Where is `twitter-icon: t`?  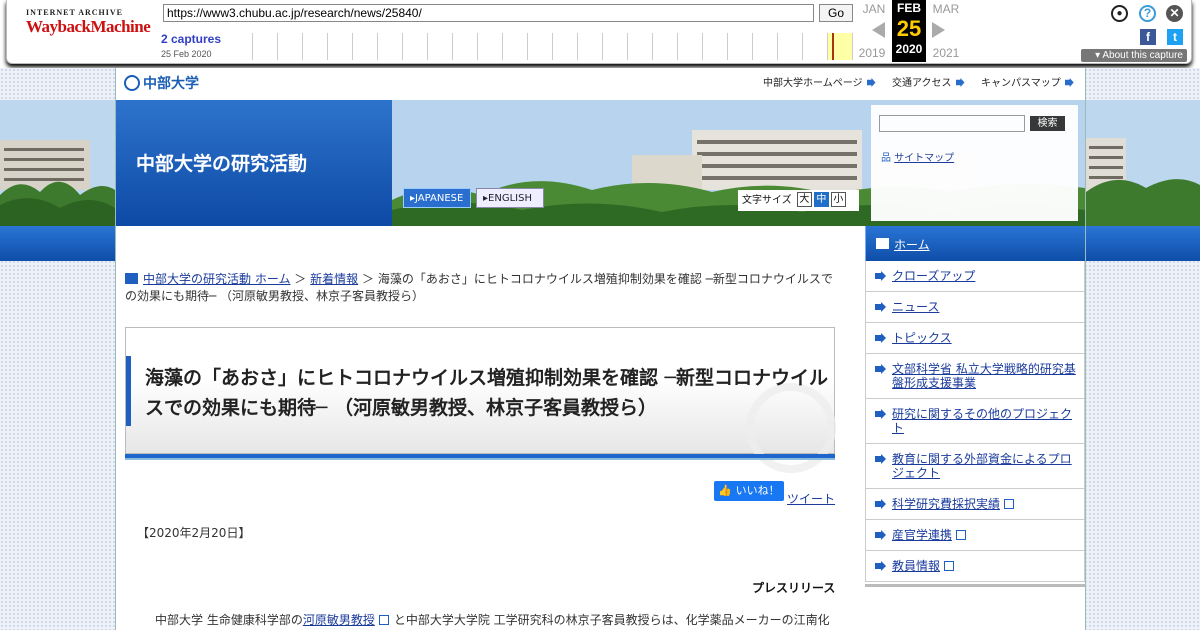 twitter-icon: t is located at coordinates (1175, 37).